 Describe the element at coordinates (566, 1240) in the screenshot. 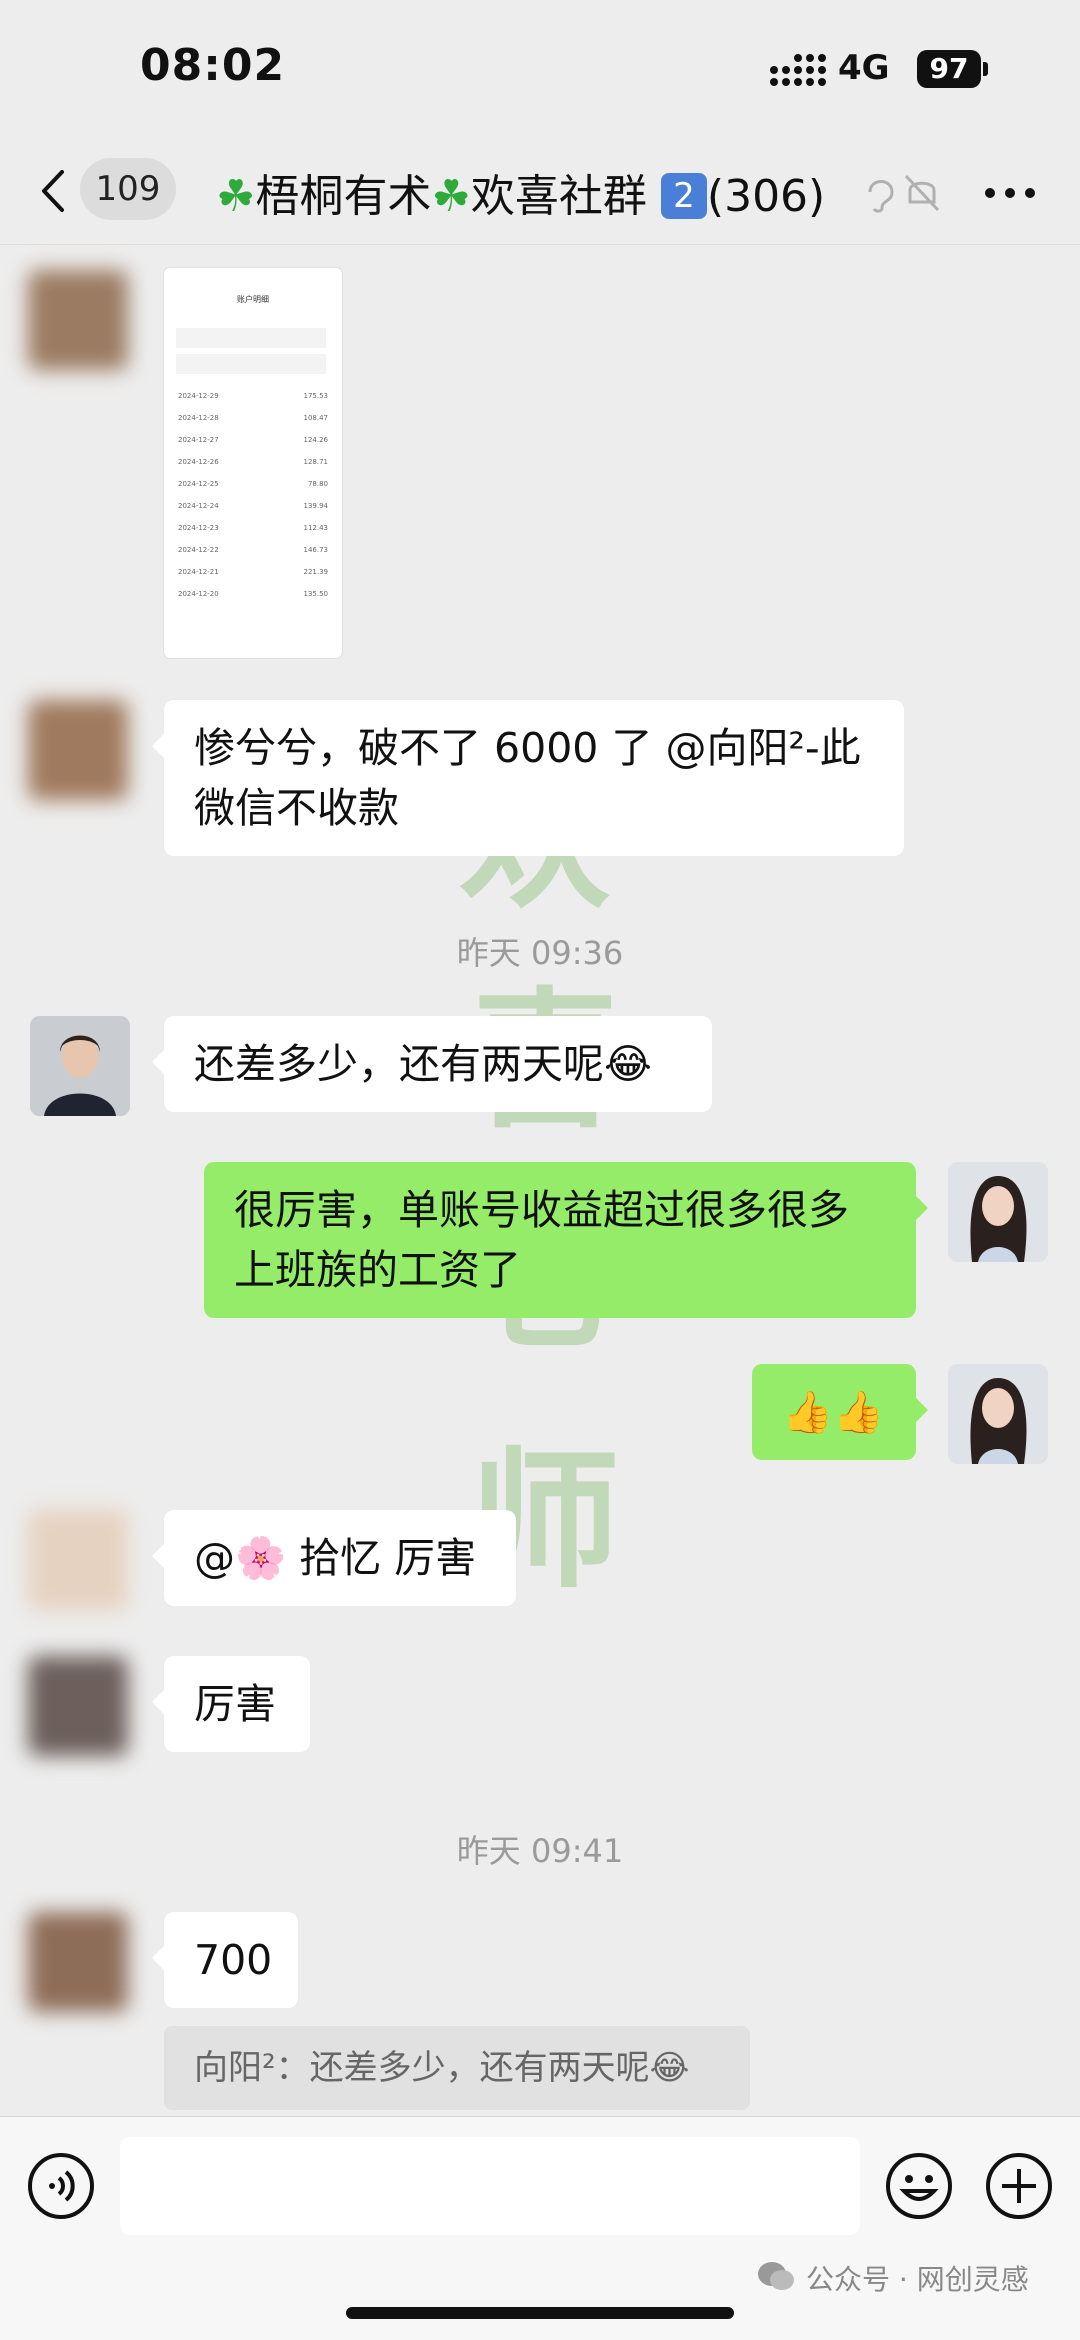

I see `message-bubble: 很厉害，单账号收益超过很多很多上班族的工资了` at that location.